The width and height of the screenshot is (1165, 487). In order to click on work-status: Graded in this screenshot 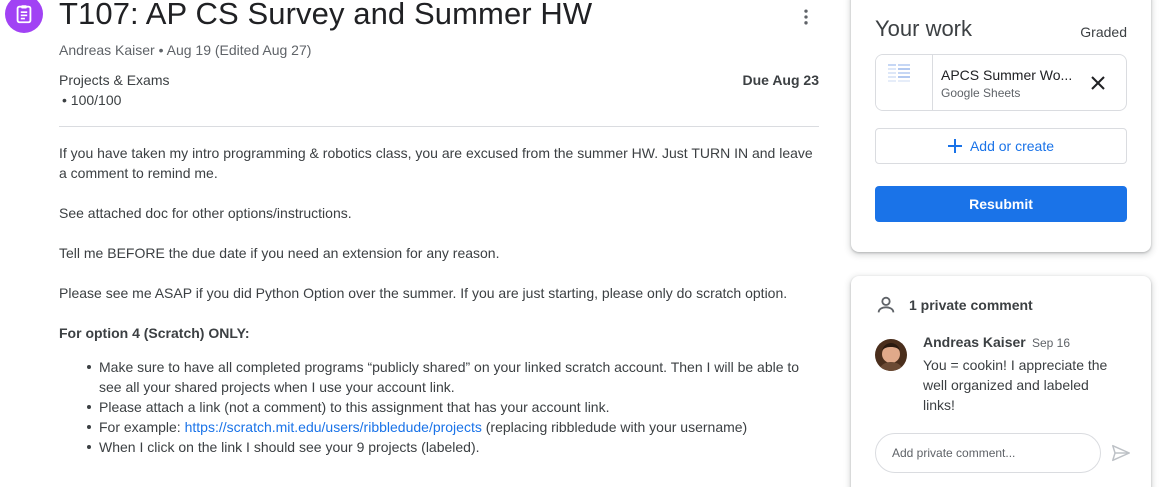, I will do `click(1103, 32)`.